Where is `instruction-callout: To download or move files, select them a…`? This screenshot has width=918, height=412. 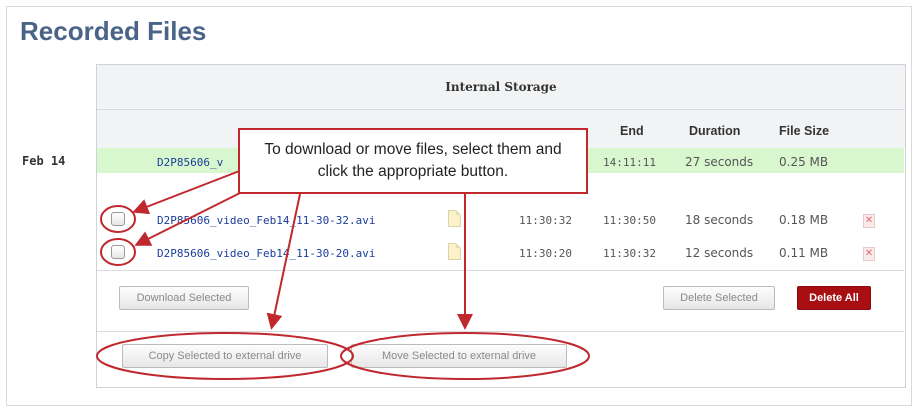 instruction-callout: To download or move files, select them a… is located at coordinates (413, 161).